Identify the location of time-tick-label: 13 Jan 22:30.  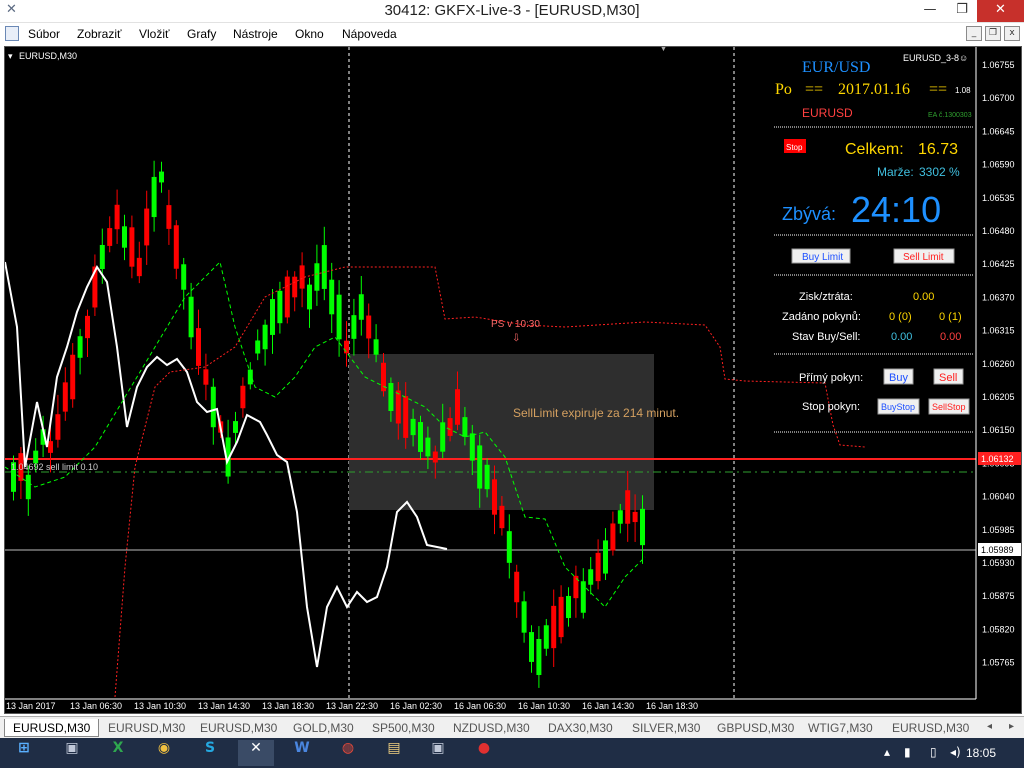
(352, 706).